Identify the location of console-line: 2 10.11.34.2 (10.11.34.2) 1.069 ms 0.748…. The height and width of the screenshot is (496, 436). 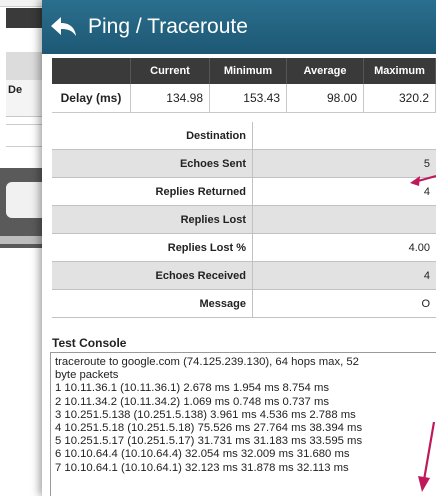
(192, 401).